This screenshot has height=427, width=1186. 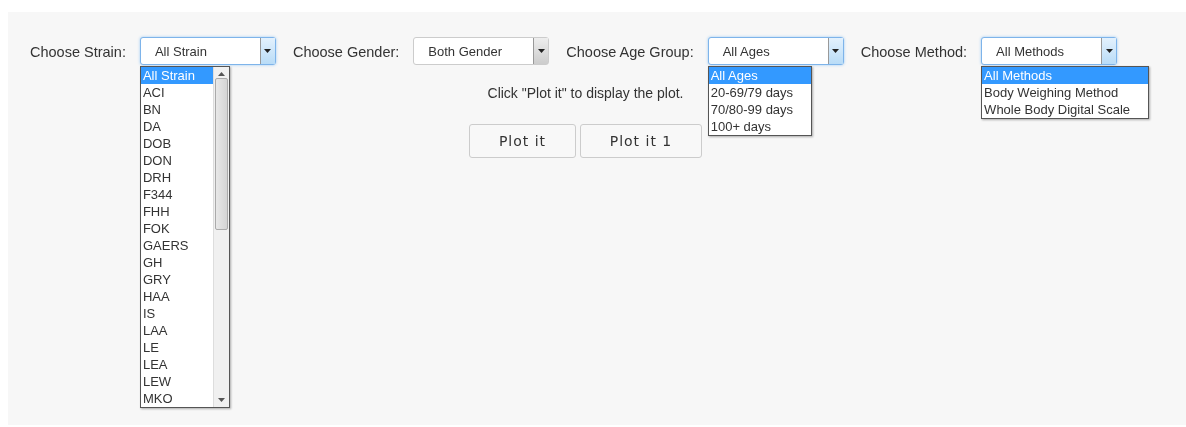 What do you see at coordinates (176, 381) in the screenshot?
I see `dropdown-option: LEW` at bounding box center [176, 381].